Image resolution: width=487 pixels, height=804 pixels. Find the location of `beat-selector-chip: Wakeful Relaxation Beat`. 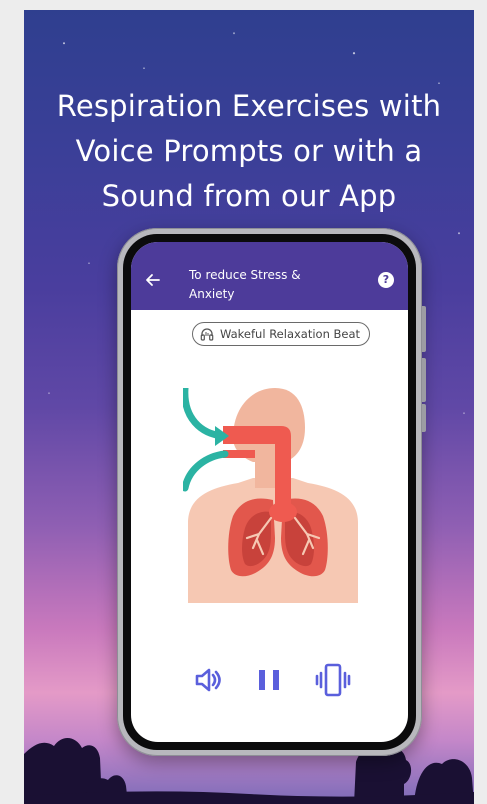

beat-selector-chip: Wakeful Relaxation Beat is located at coordinates (281, 334).